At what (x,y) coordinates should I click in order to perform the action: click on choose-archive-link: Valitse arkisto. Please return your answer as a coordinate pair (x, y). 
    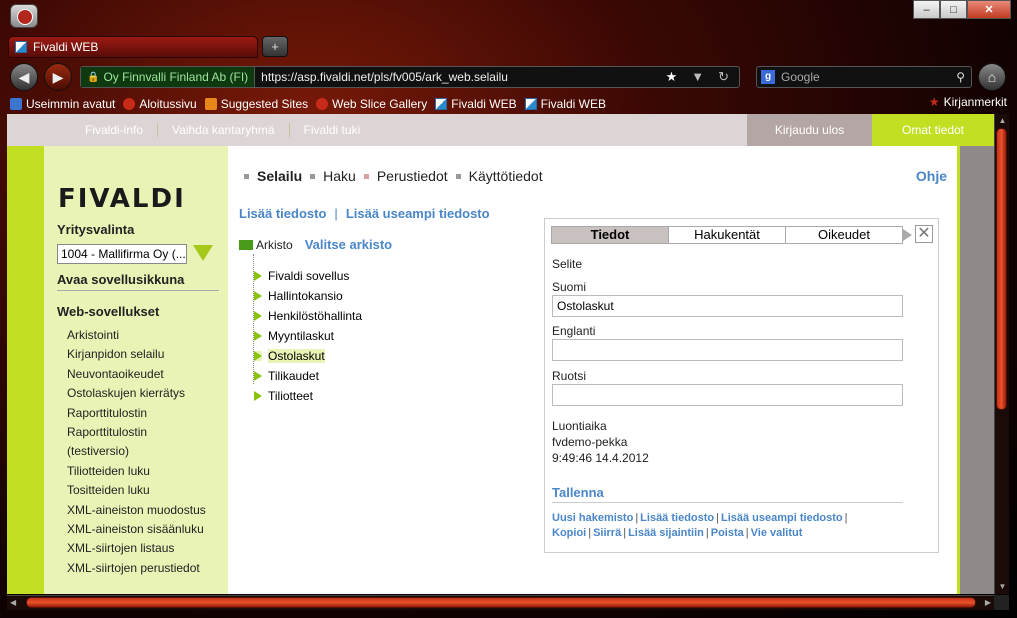
    Looking at the image, I should click on (348, 244).